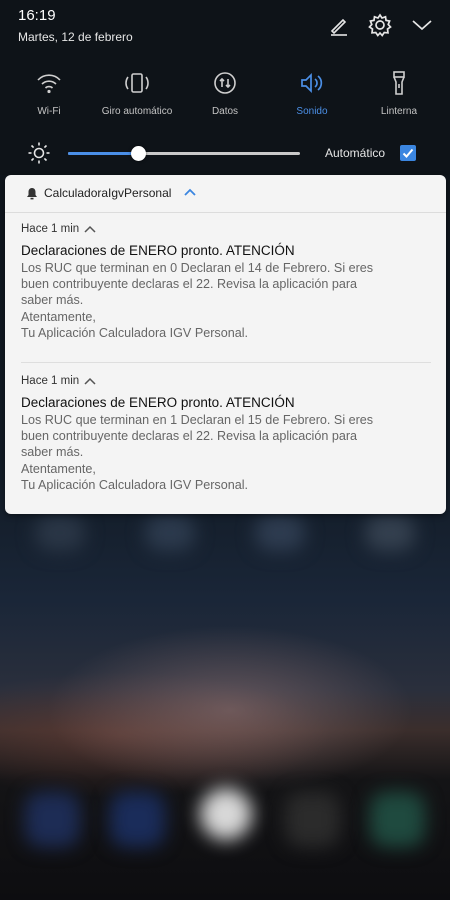  What do you see at coordinates (355, 153) in the screenshot?
I see `auto-brightness-label: Automático` at bounding box center [355, 153].